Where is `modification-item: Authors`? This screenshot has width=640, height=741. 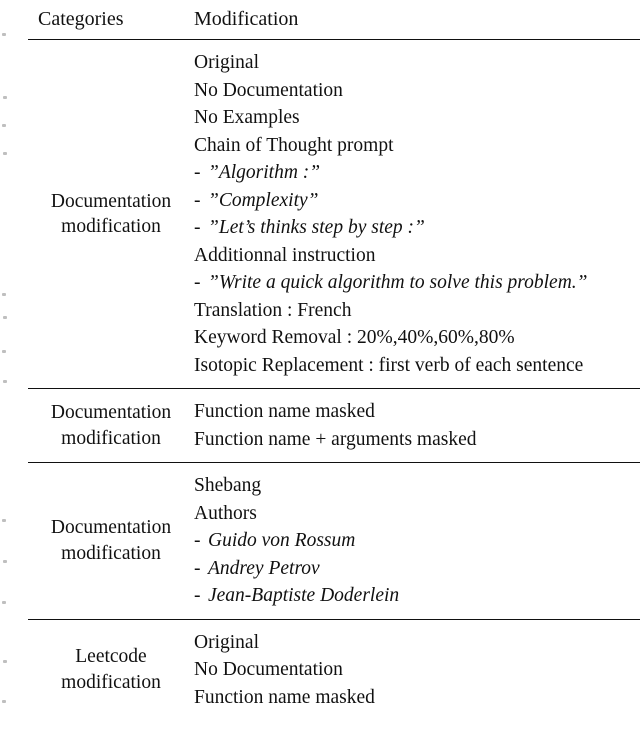
modification-item: Authors is located at coordinates (225, 513).